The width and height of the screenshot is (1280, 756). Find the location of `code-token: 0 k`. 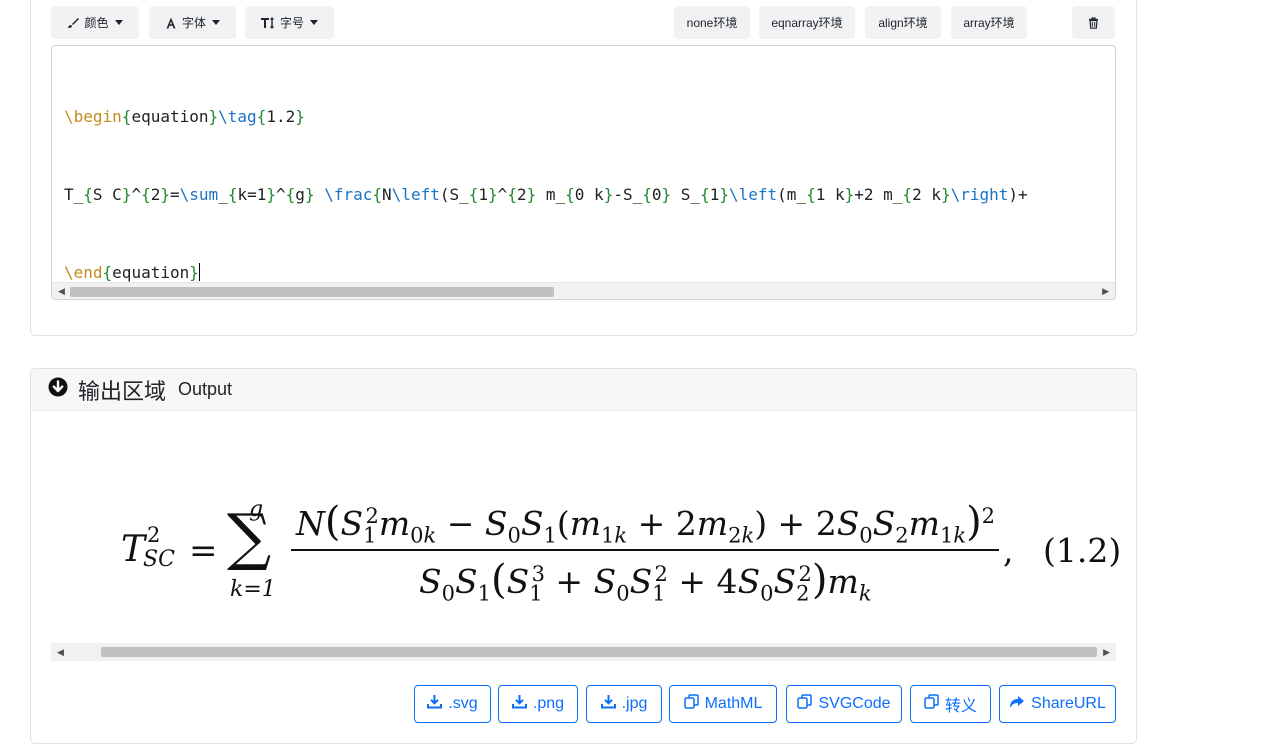

code-token: 0 k is located at coordinates (589, 194).